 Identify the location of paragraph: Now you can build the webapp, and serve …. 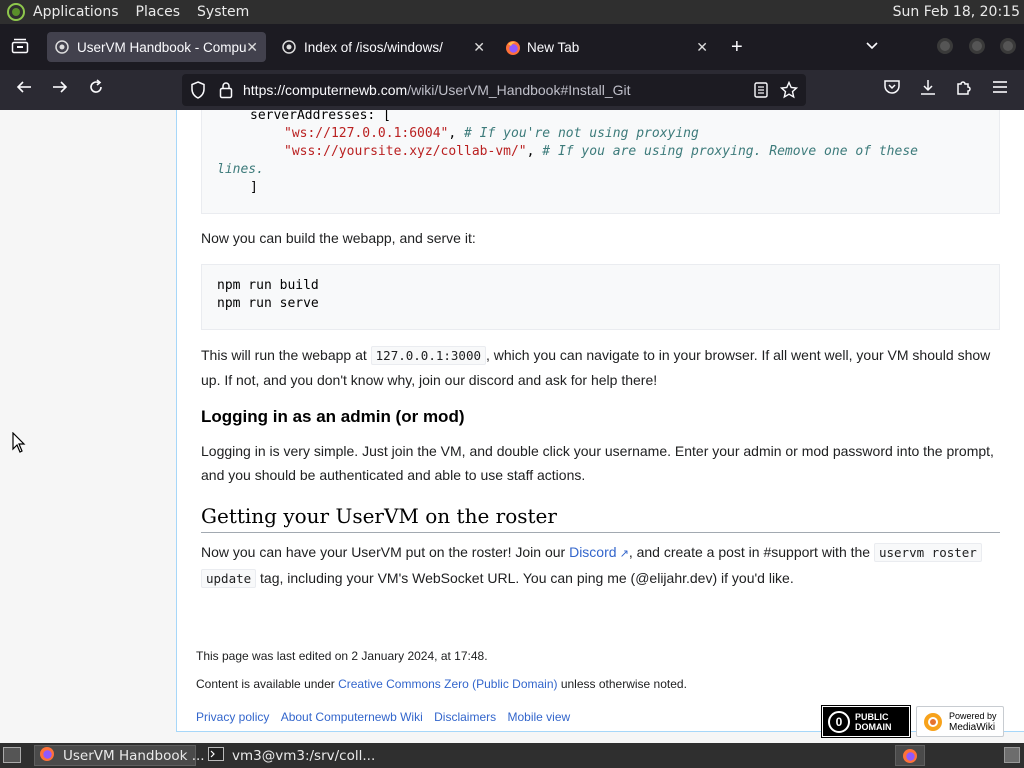
(338, 238).